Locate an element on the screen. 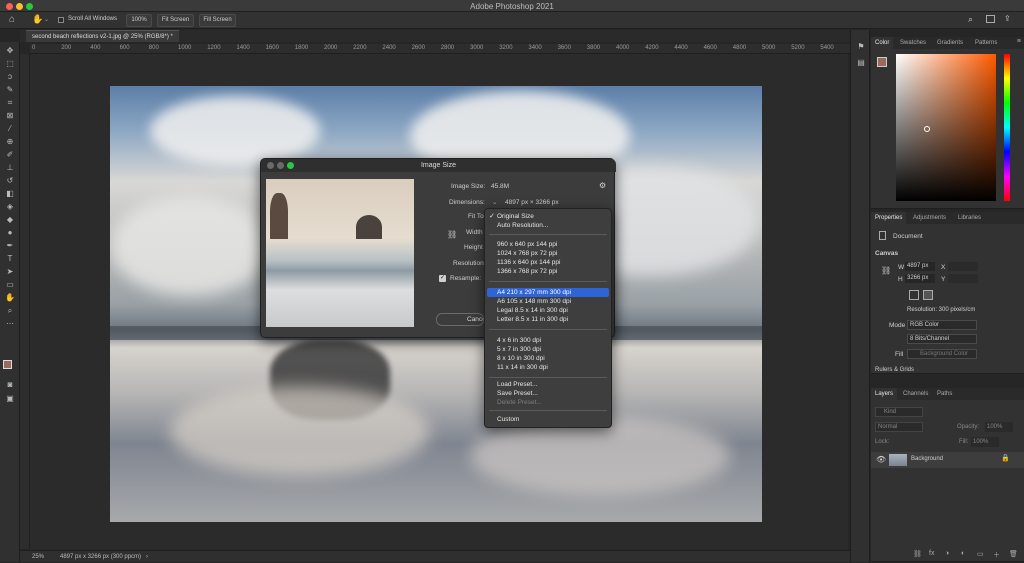 This screenshot has width=1024, height=563. new-layer-icon: ＋ is located at coordinates (996, 555).